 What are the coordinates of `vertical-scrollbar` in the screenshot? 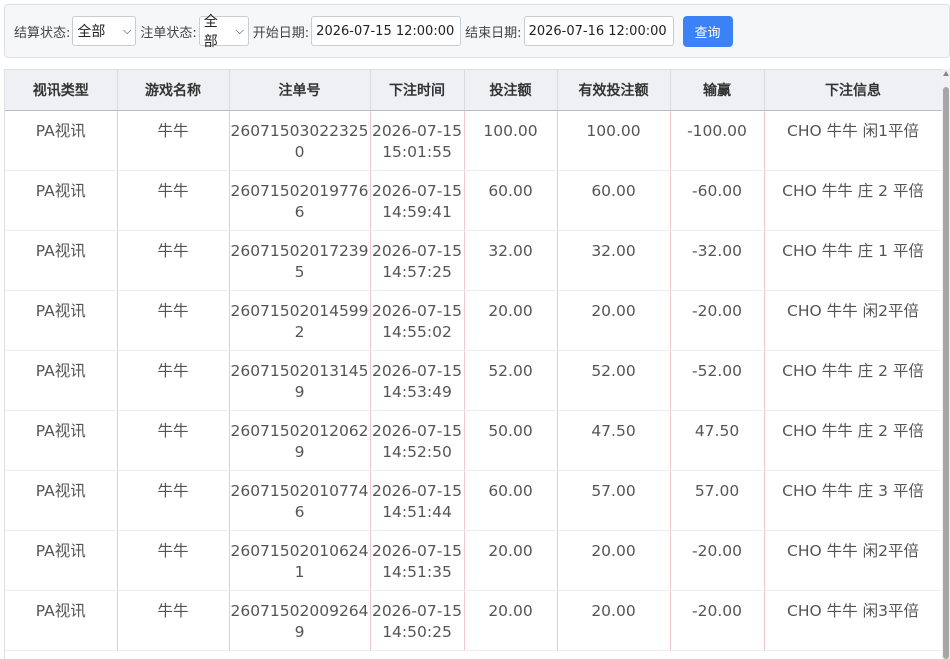 It's located at (946, 364).